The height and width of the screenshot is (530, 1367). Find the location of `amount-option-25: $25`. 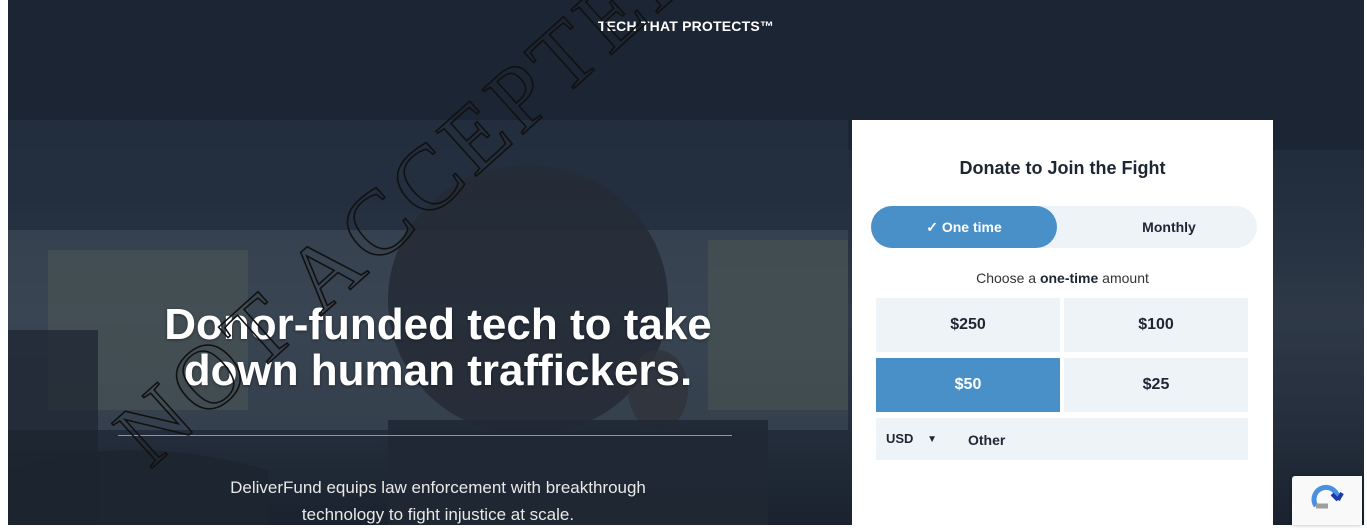

amount-option-25: $25 is located at coordinates (1156, 385).